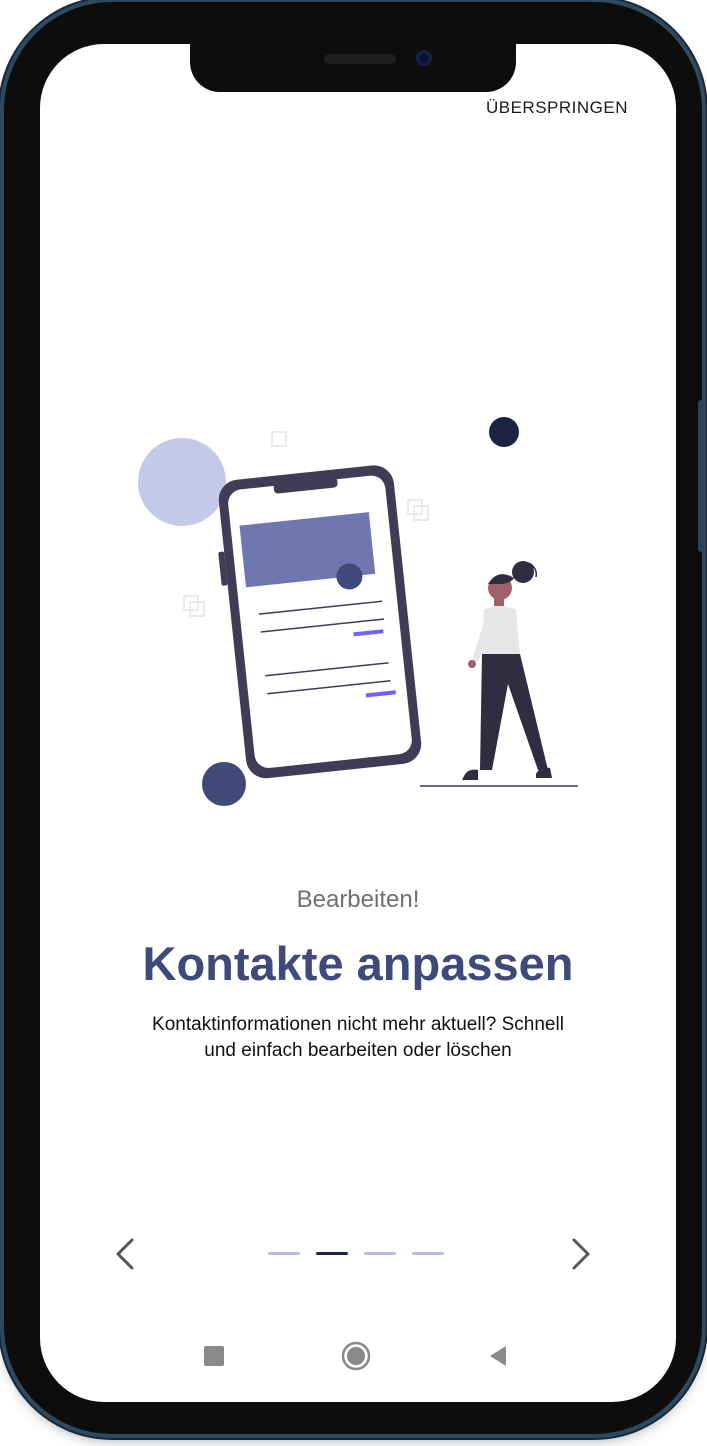 Image resolution: width=707 pixels, height=1446 pixels. Describe the element at coordinates (182, 482) in the screenshot. I see `decor-circle-light` at that location.